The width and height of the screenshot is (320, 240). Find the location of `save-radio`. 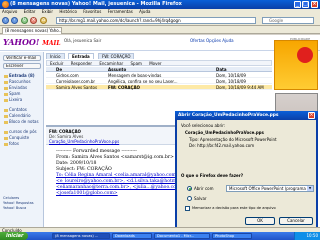

save-radio is located at coordinates (189, 198).